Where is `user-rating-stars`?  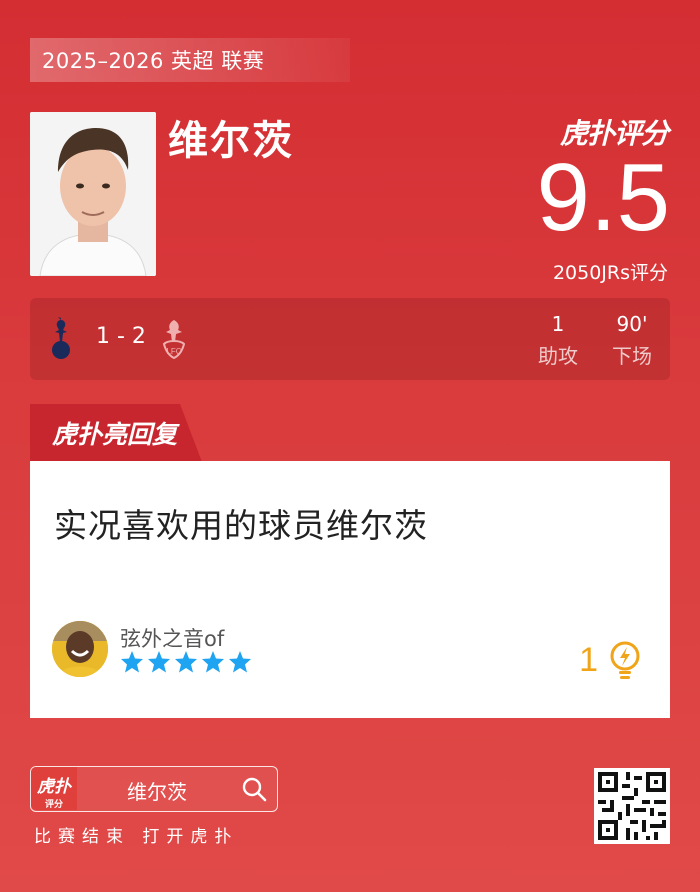 user-rating-stars is located at coordinates (186, 662).